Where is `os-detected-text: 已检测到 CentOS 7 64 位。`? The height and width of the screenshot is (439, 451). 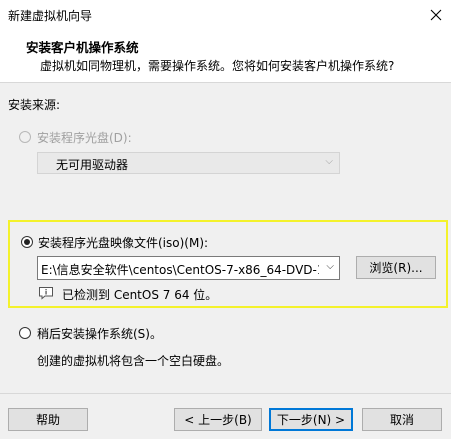 os-detected-text: 已检测到 CentOS 7 64 位。 is located at coordinates (140, 295).